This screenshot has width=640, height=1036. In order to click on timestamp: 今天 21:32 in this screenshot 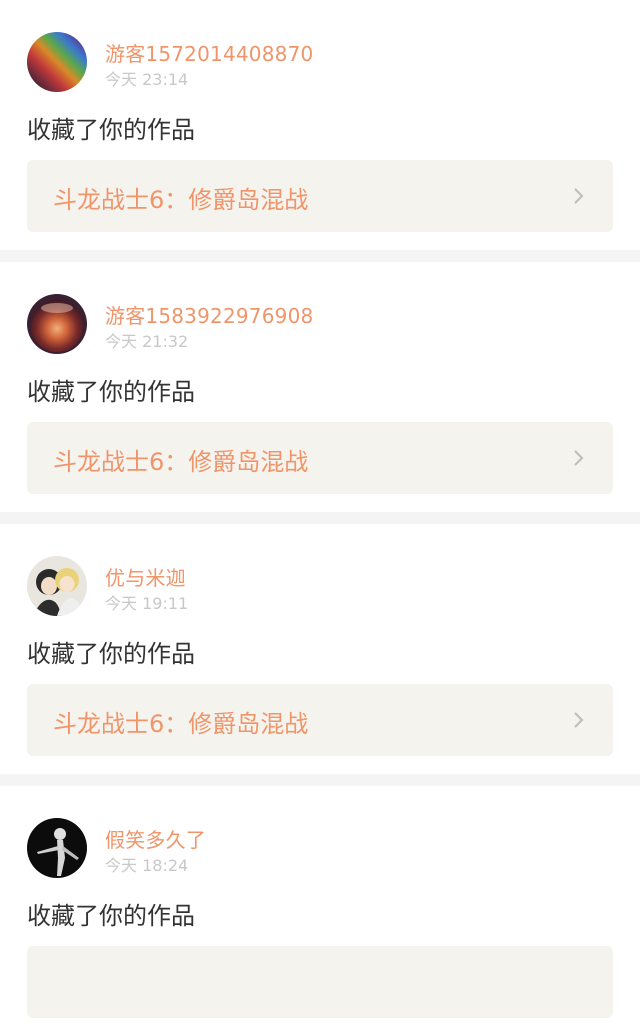, I will do `click(147, 341)`.